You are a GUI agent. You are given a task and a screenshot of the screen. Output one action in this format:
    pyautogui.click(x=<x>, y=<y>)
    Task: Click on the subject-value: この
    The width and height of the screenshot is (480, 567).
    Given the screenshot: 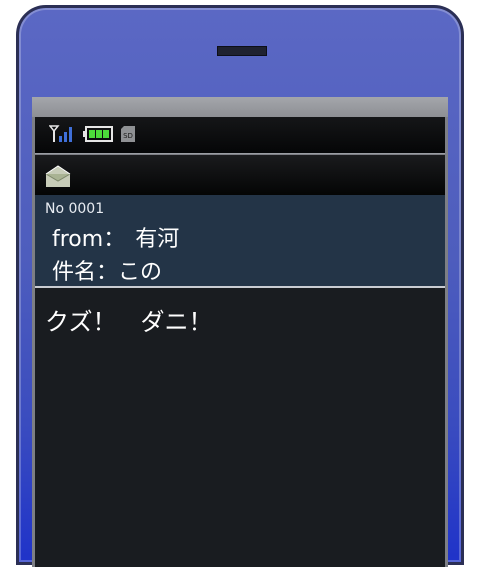 What is the action you would take?
    pyautogui.click(x=140, y=272)
    